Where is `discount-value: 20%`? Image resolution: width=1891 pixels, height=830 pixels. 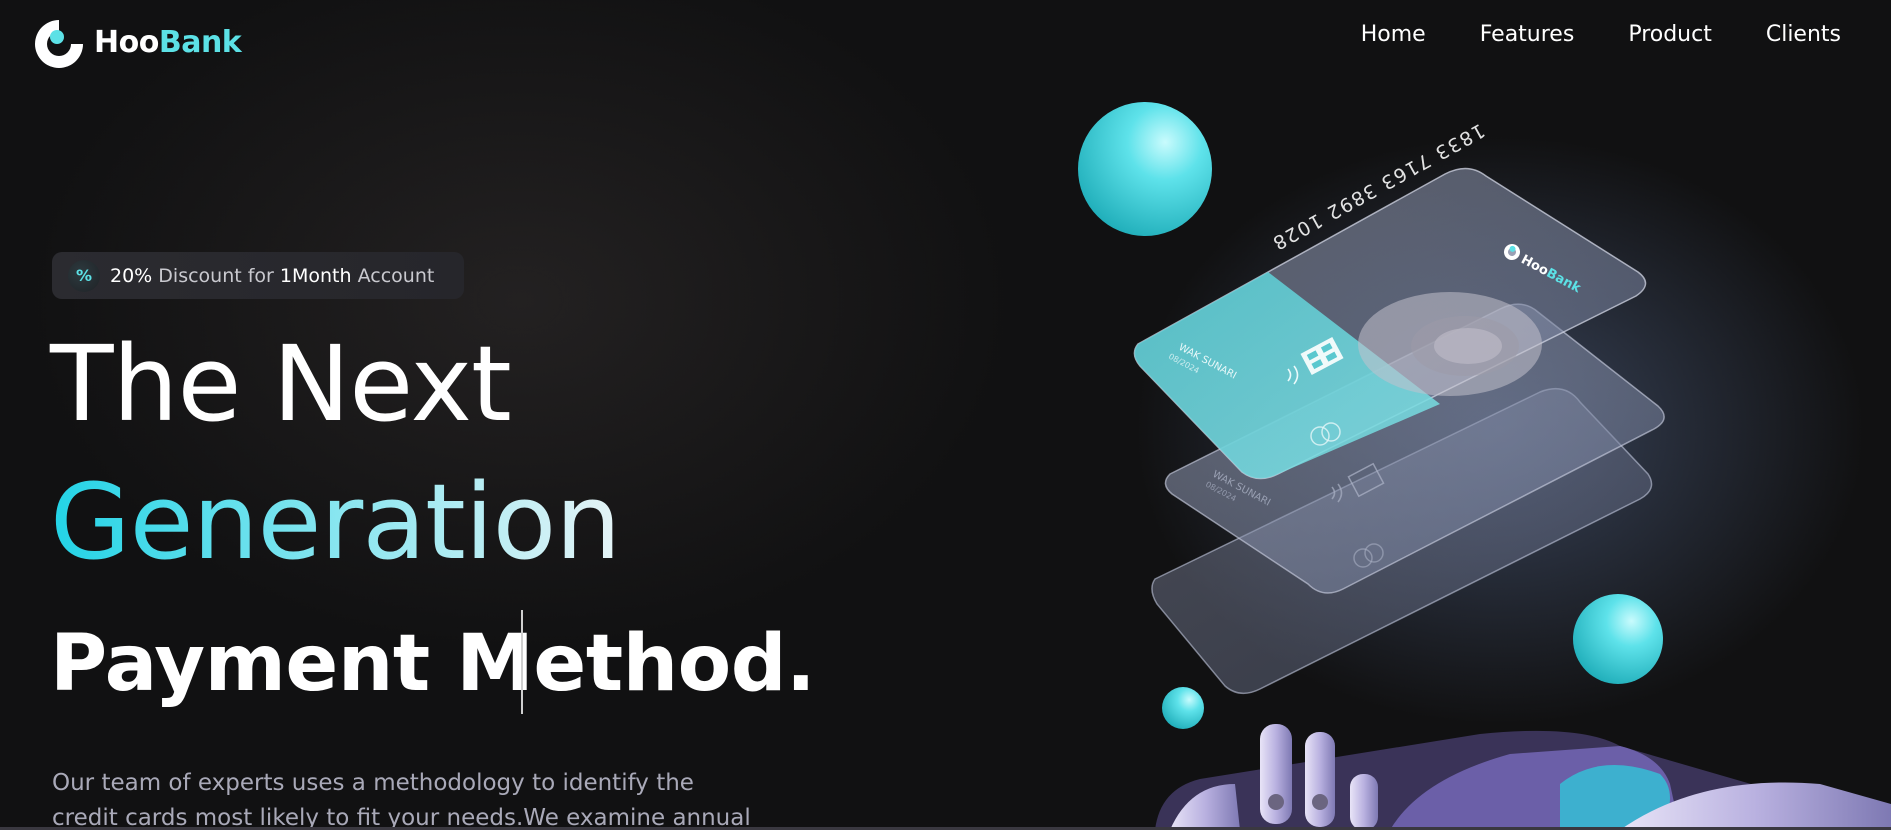 discount-value: 20% is located at coordinates (131, 275).